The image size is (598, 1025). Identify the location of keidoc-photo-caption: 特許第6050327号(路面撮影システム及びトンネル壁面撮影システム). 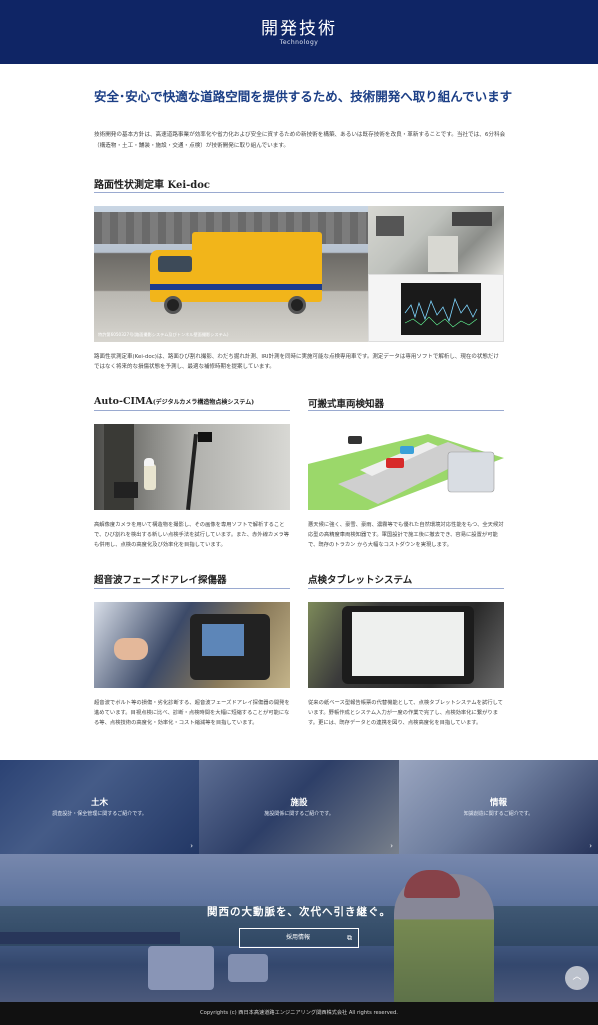
(163, 334).